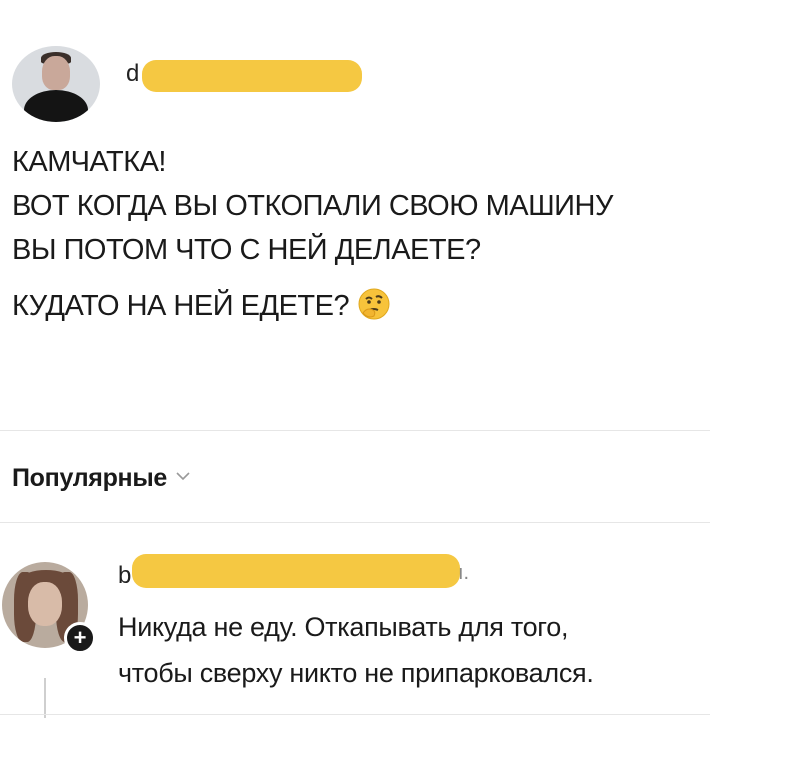 This screenshot has width=791, height=768. Describe the element at coordinates (89, 162) in the screenshot. I see `post-line-1: КАМЧАТКА!` at that location.